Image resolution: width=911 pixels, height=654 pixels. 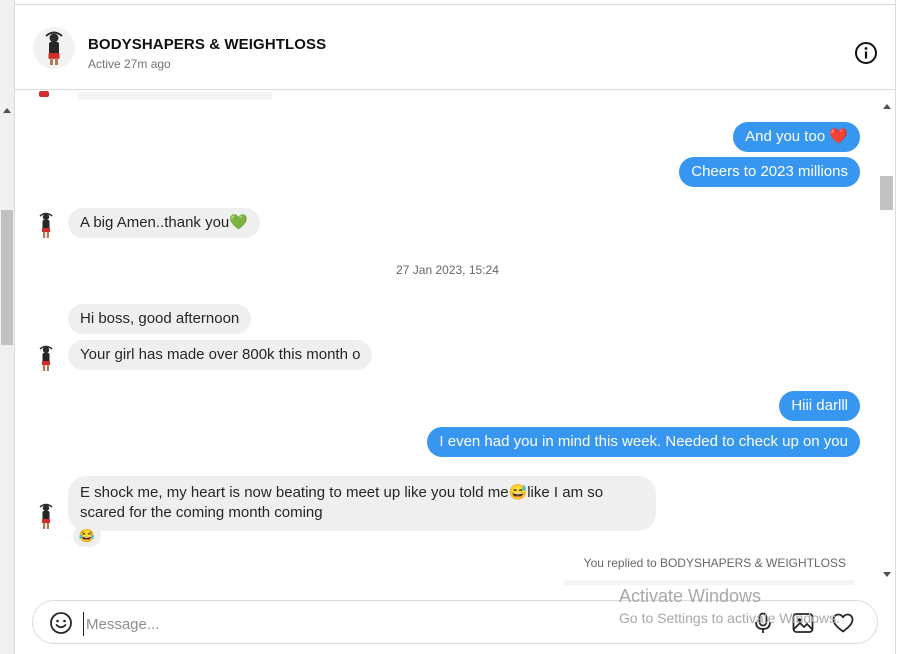 I want to click on message-scrollbar, so click(x=887, y=342).